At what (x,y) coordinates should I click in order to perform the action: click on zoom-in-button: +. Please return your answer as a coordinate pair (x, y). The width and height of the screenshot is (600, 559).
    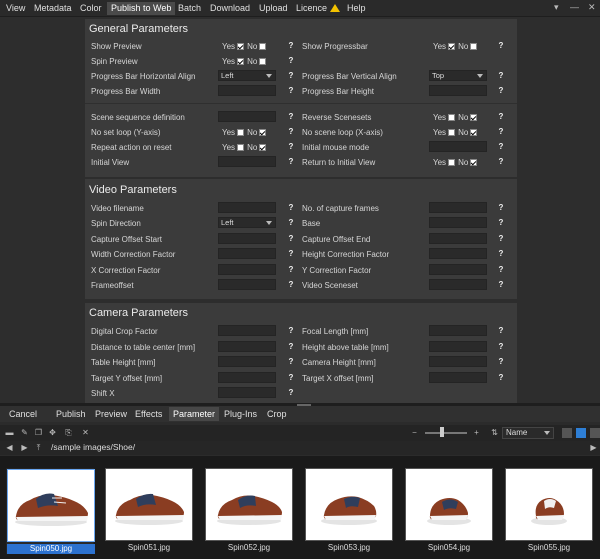
    Looking at the image, I should click on (476, 432).